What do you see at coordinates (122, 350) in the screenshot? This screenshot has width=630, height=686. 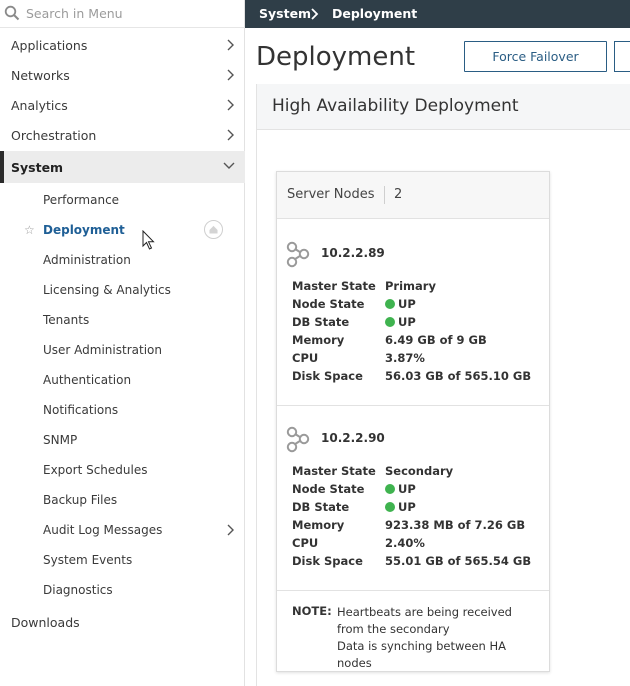 I see `sidebar-subitem-user-administration: User Administration` at bounding box center [122, 350].